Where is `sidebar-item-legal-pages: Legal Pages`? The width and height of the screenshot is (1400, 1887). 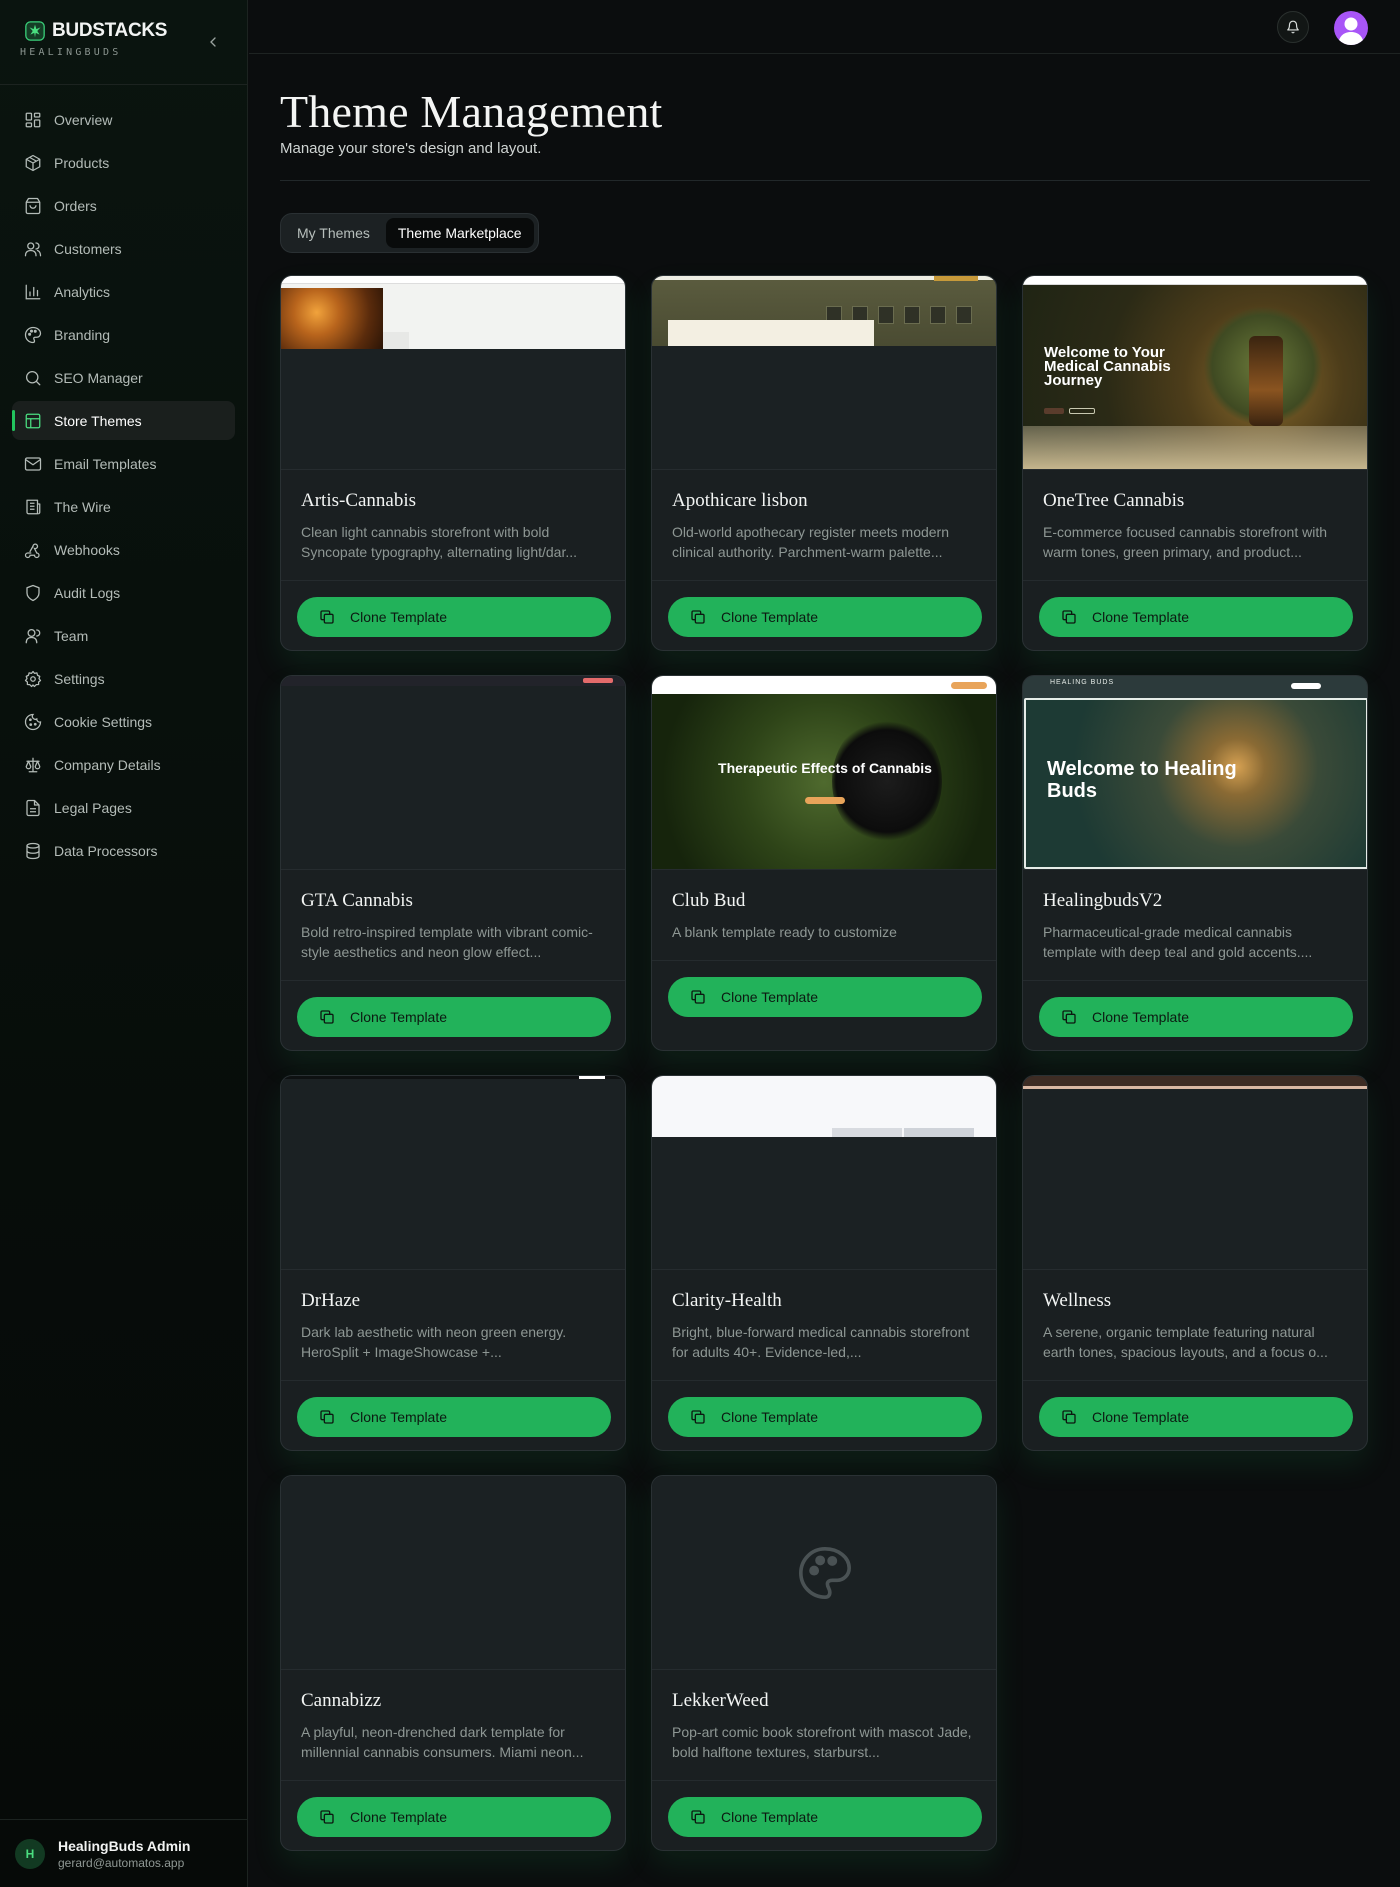
sidebar-item-legal-pages: Legal Pages is located at coordinates (123, 807).